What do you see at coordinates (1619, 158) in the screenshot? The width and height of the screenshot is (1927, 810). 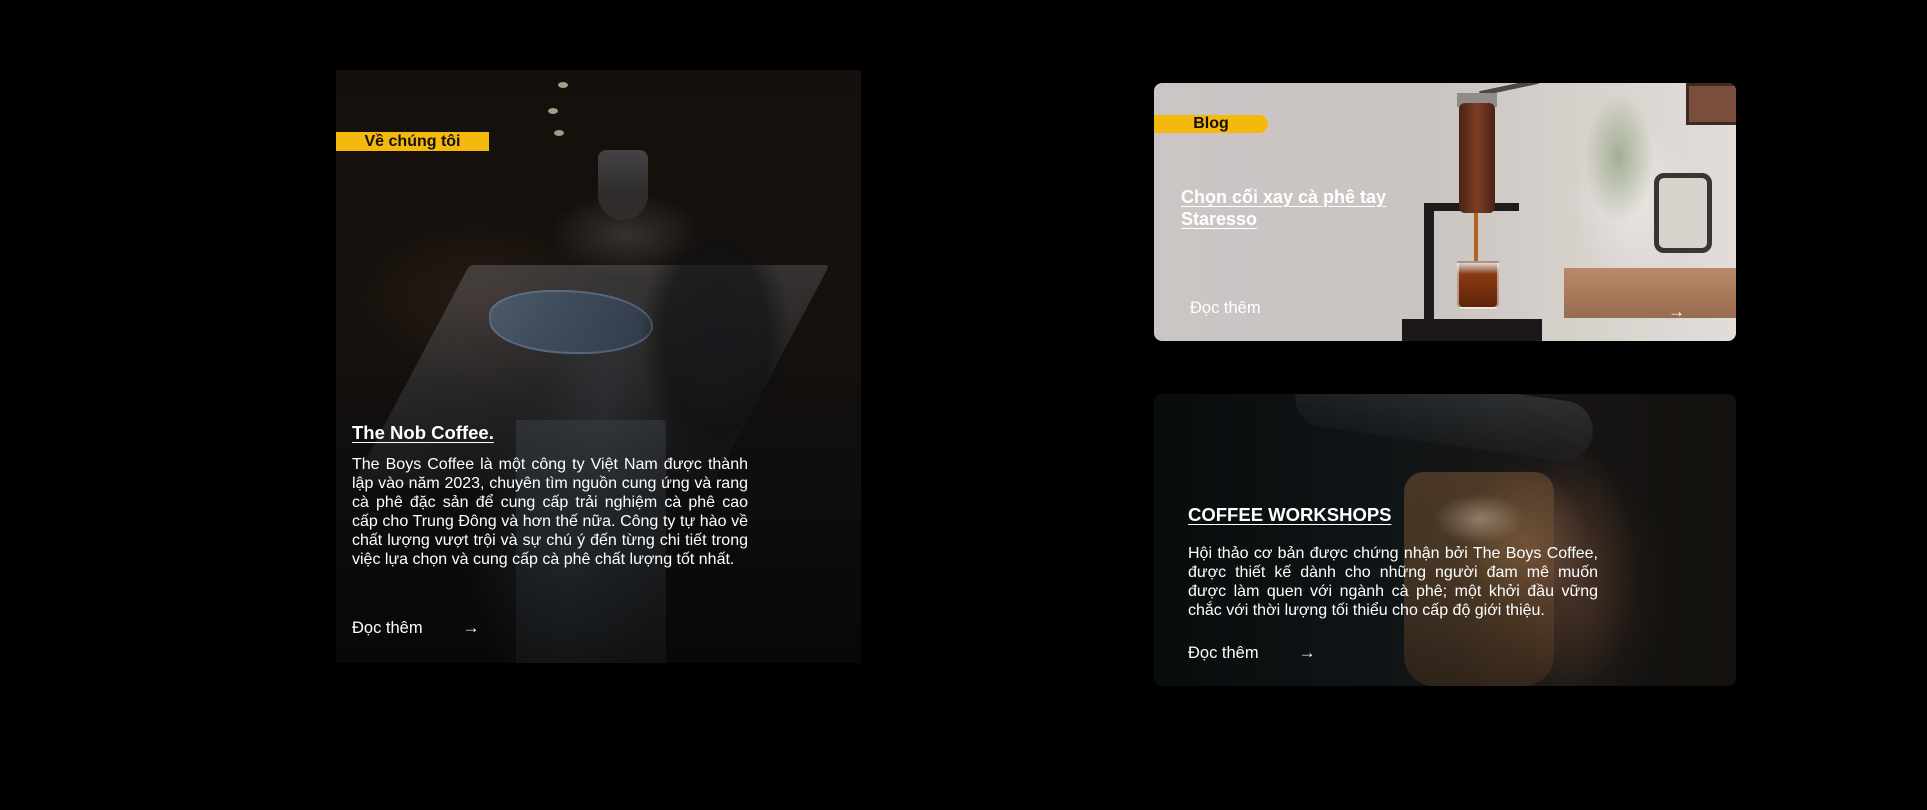 I see `plant-image` at bounding box center [1619, 158].